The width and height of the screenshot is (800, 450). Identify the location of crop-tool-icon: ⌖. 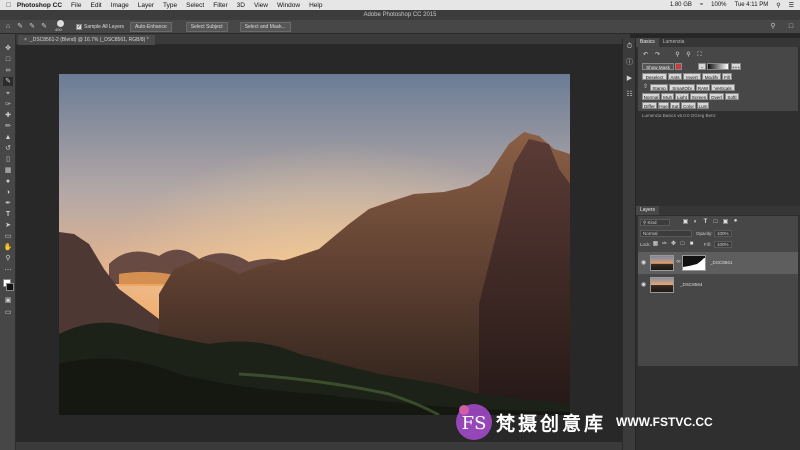
(8, 93).